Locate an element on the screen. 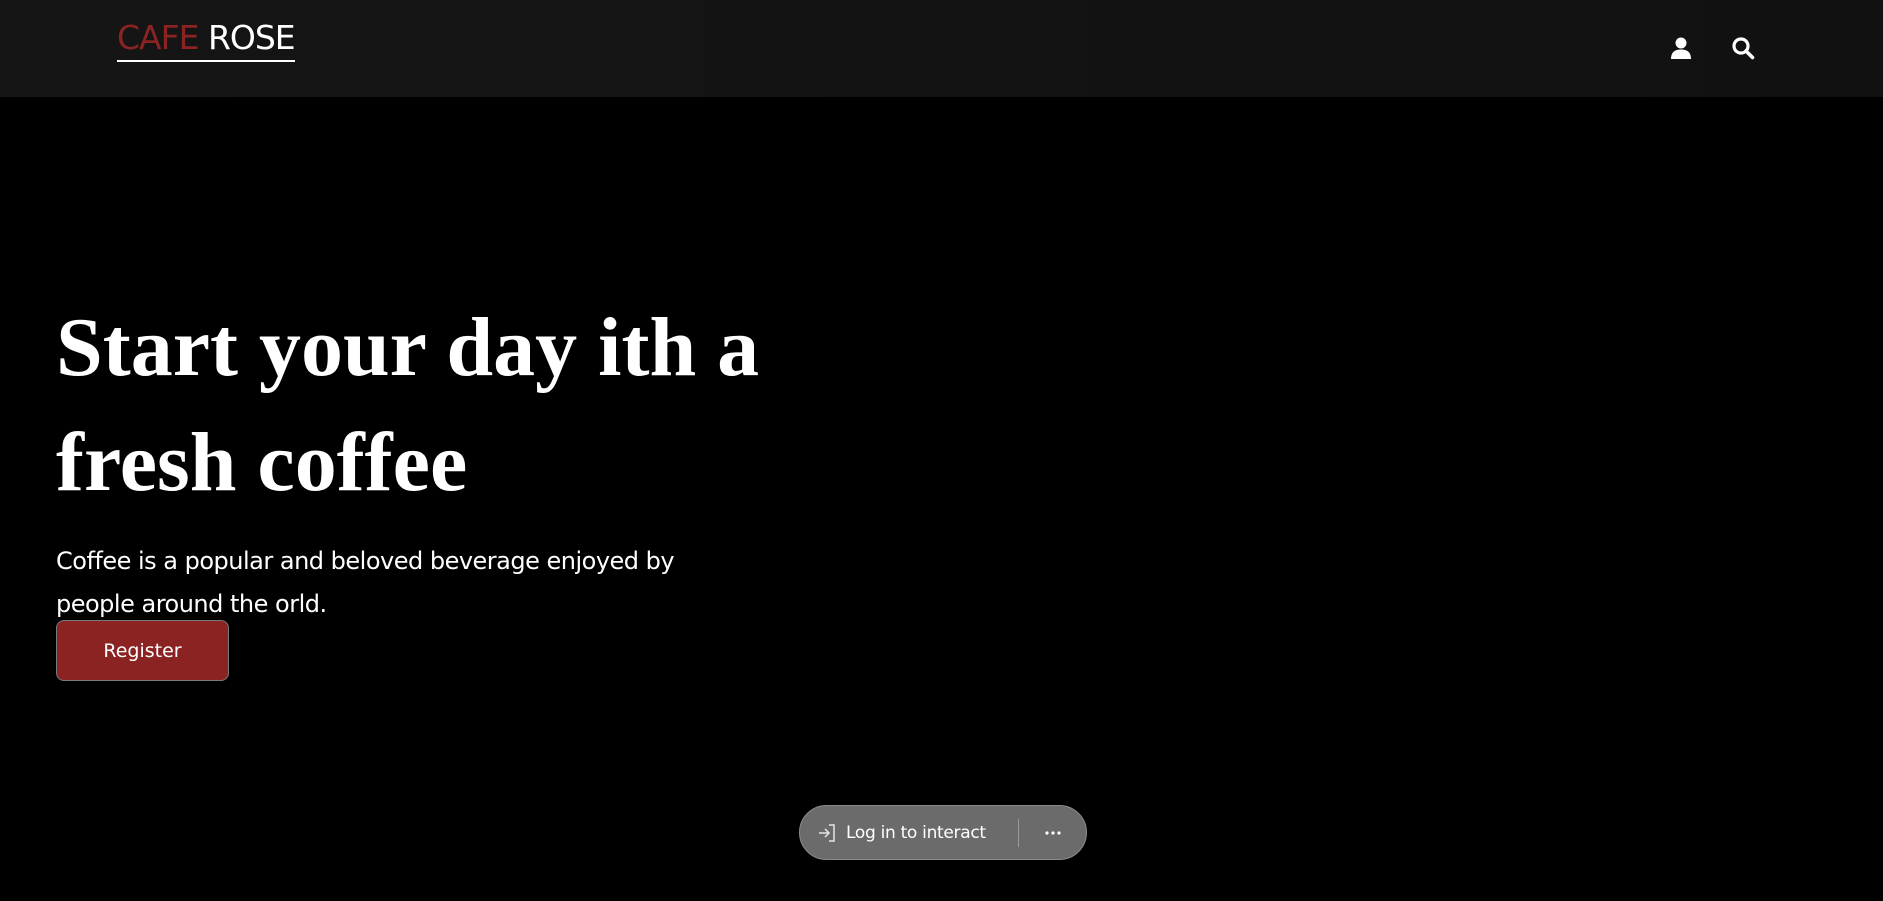 Image resolution: width=1883 pixels, height=901 pixels. logo-text-rose: ROSE is located at coordinates (247, 37).